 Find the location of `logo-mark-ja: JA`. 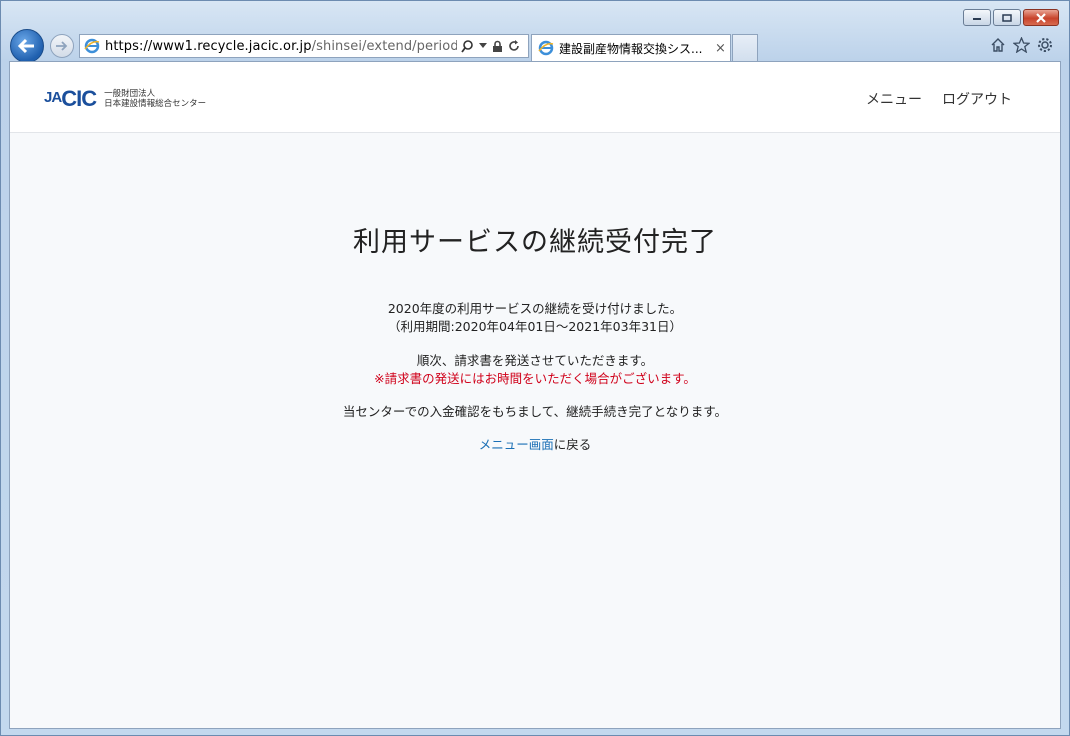

logo-mark-ja: JA is located at coordinates (53, 97).